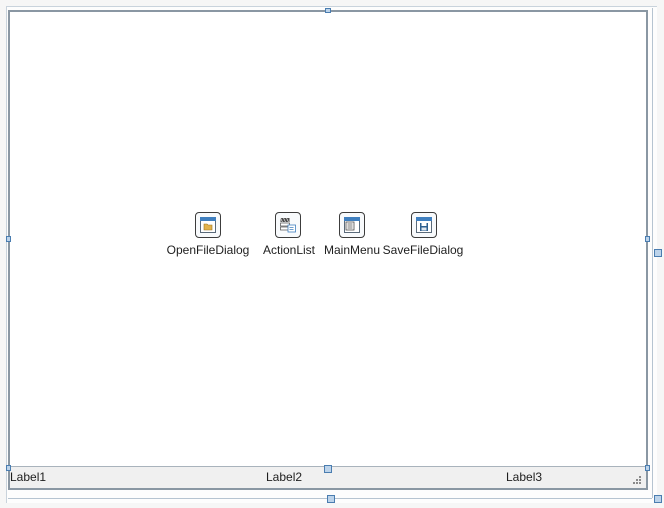 The image size is (664, 508). What do you see at coordinates (652, 253) in the screenshot?
I see `outer-frame-right-guide` at bounding box center [652, 253].